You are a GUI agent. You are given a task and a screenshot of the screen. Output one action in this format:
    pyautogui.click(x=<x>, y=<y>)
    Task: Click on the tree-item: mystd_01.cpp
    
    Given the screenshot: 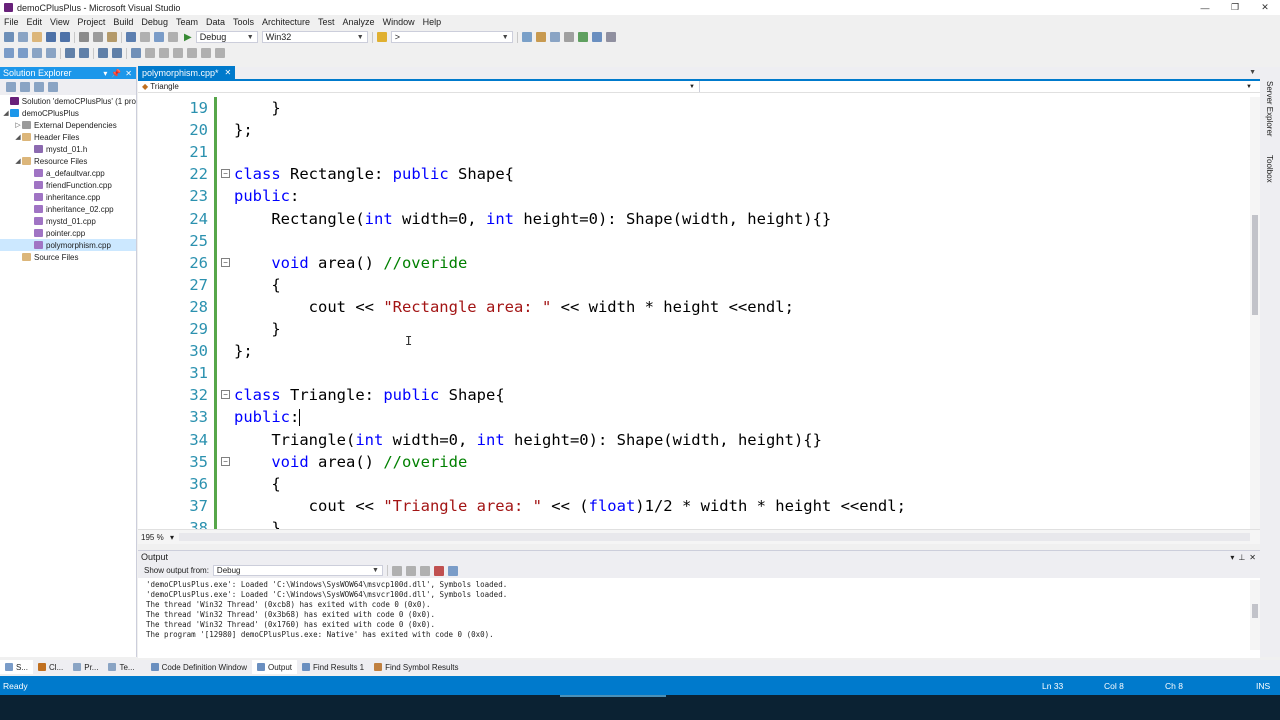 What is the action you would take?
    pyautogui.click(x=68, y=221)
    